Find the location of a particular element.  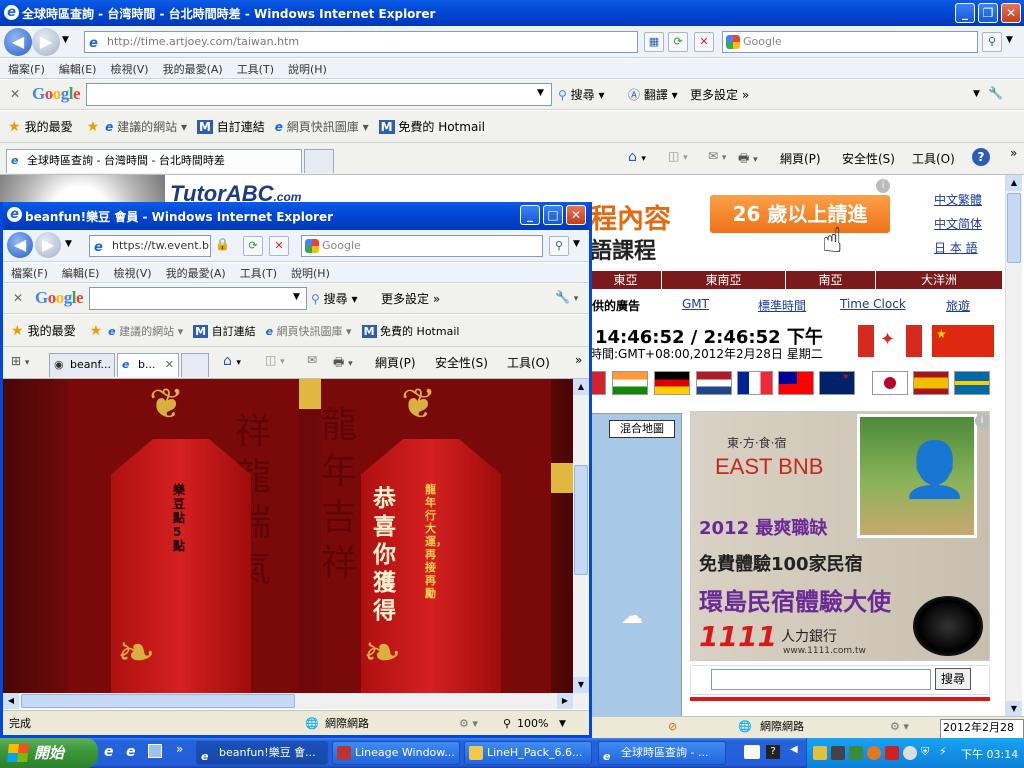

sweden-flag-icon is located at coordinates (972, 383).